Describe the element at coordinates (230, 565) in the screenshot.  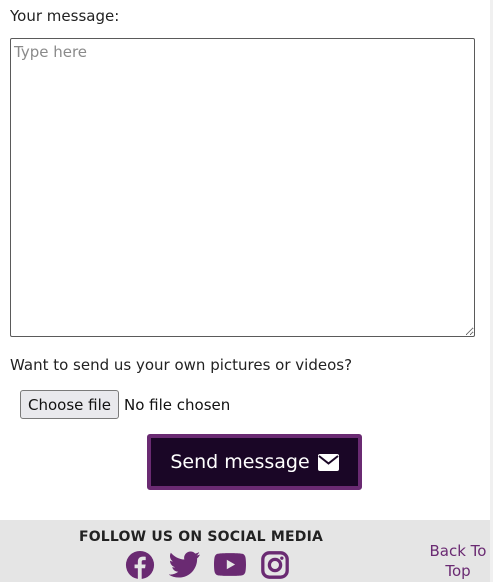
I see `youtube-icon` at that location.